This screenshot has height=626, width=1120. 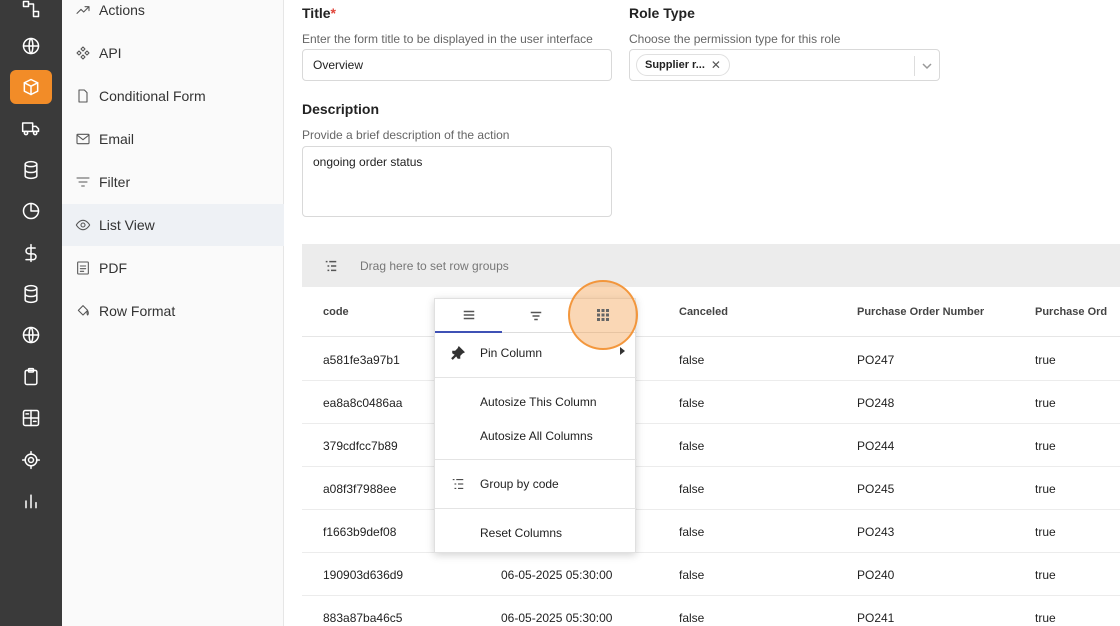 I want to click on pdf-icon, so click(x=83, y=268).